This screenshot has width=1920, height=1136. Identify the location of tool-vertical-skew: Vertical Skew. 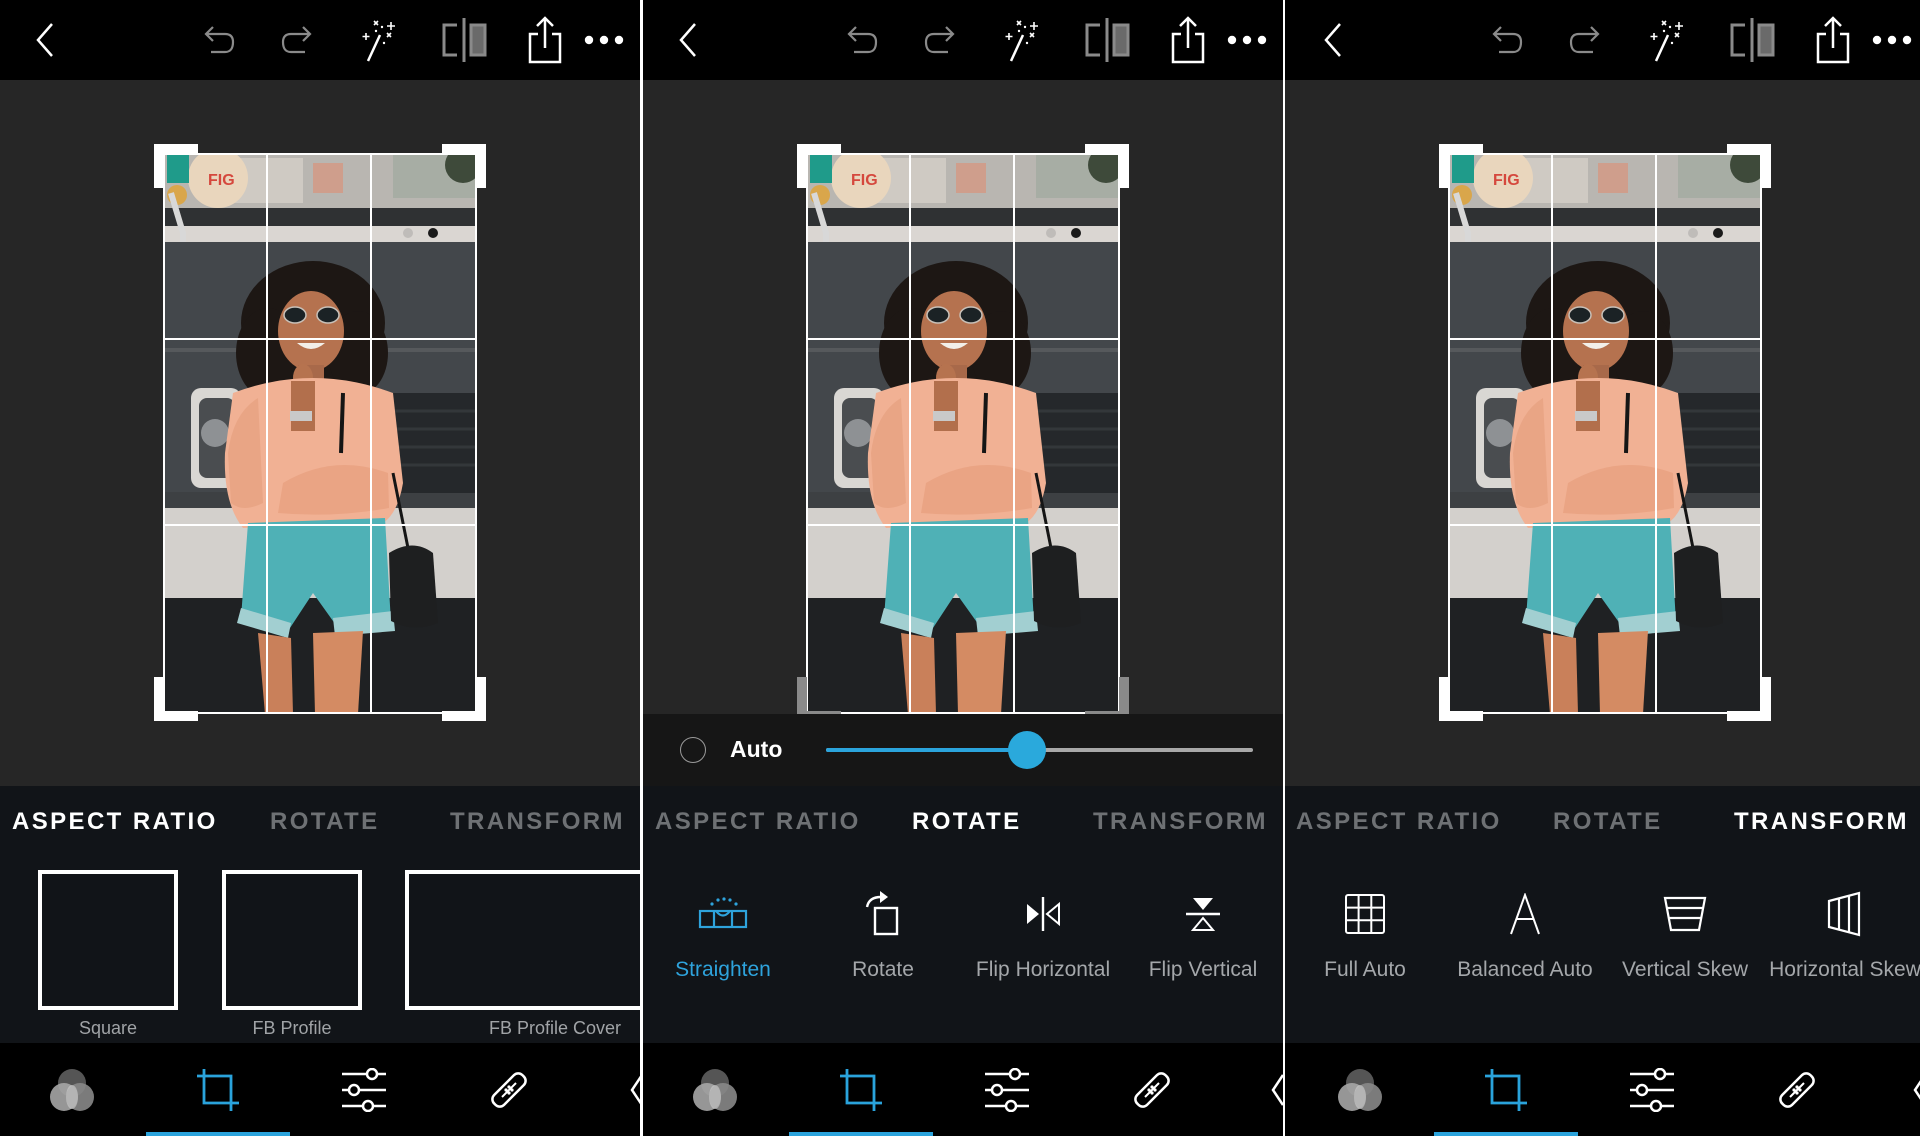
(1685, 956).